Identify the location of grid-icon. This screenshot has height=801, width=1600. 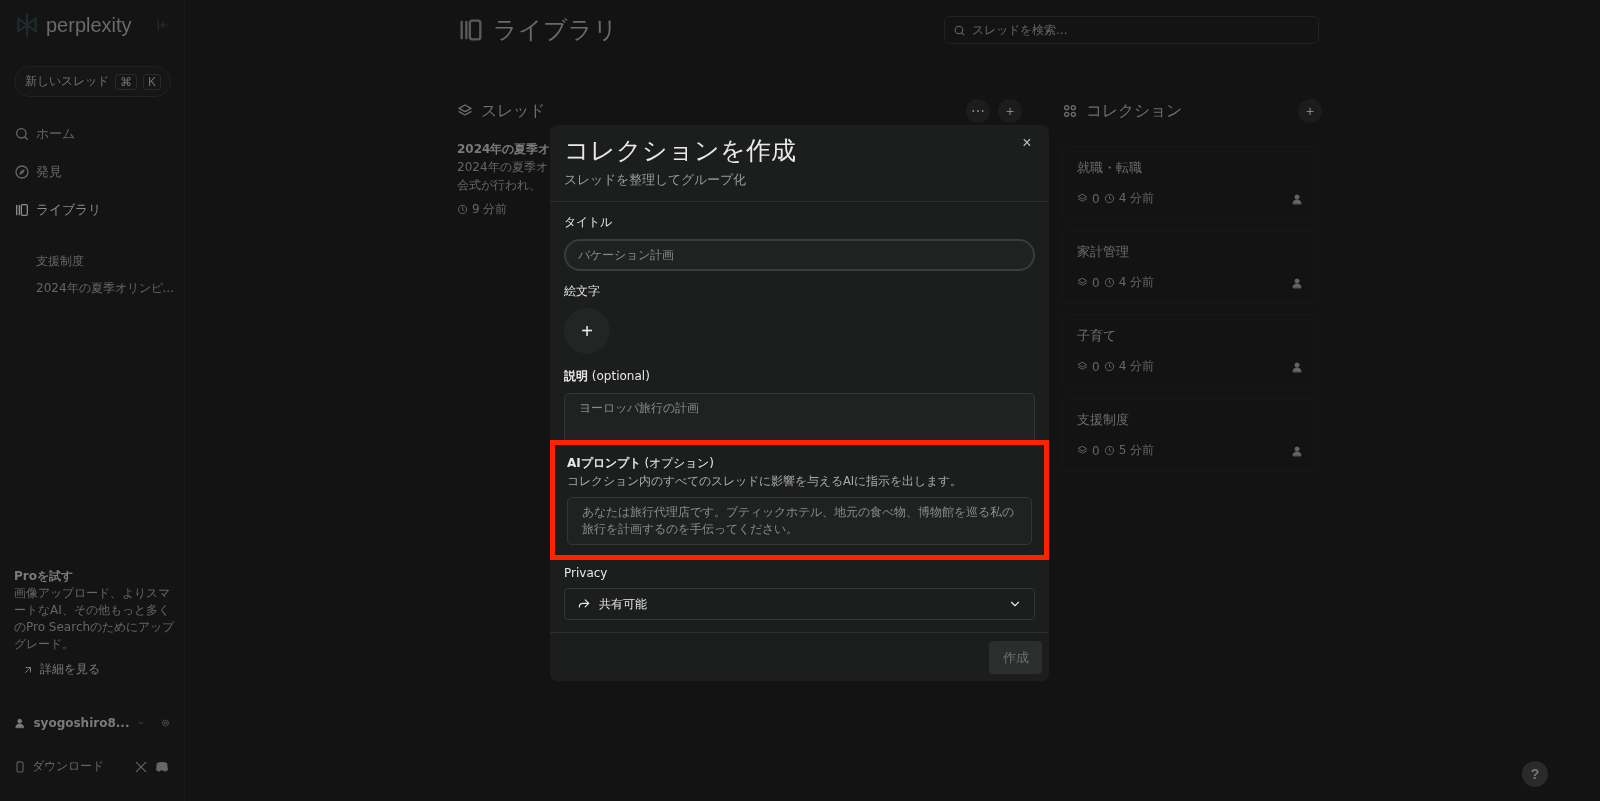
(1070, 111).